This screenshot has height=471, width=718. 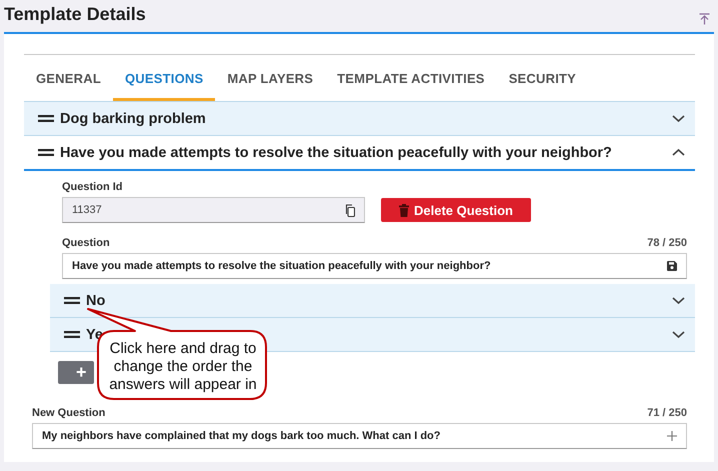 I want to click on character-counter: 71 / 250, so click(x=667, y=413).